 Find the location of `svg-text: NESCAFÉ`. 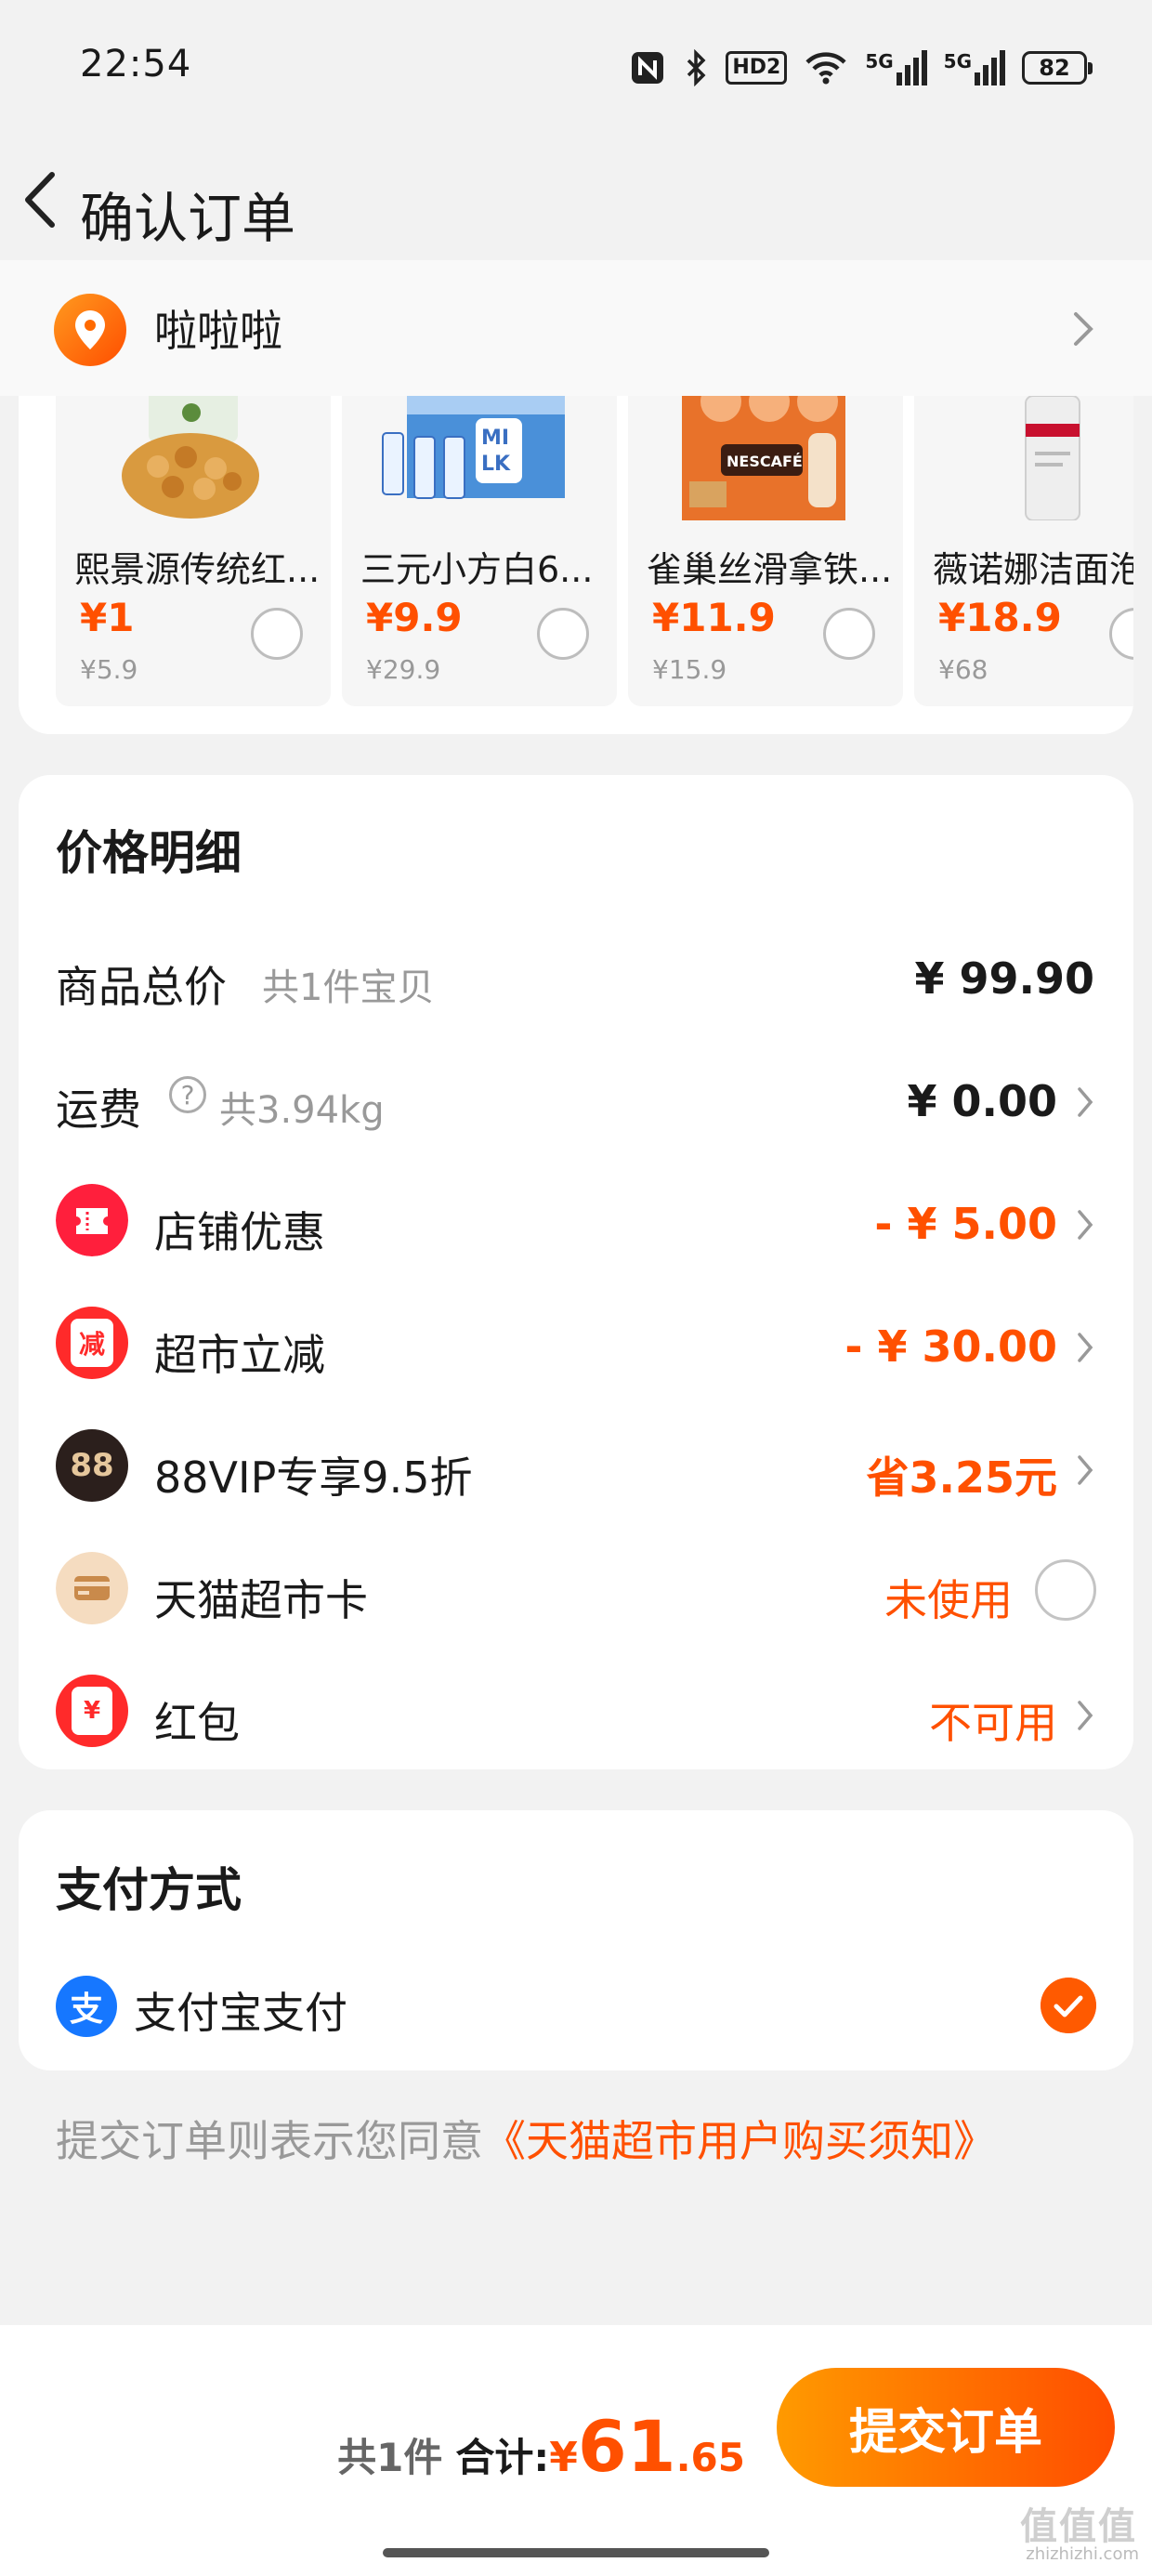

svg-text: NESCAFÉ is located at coordinates (765, 461).